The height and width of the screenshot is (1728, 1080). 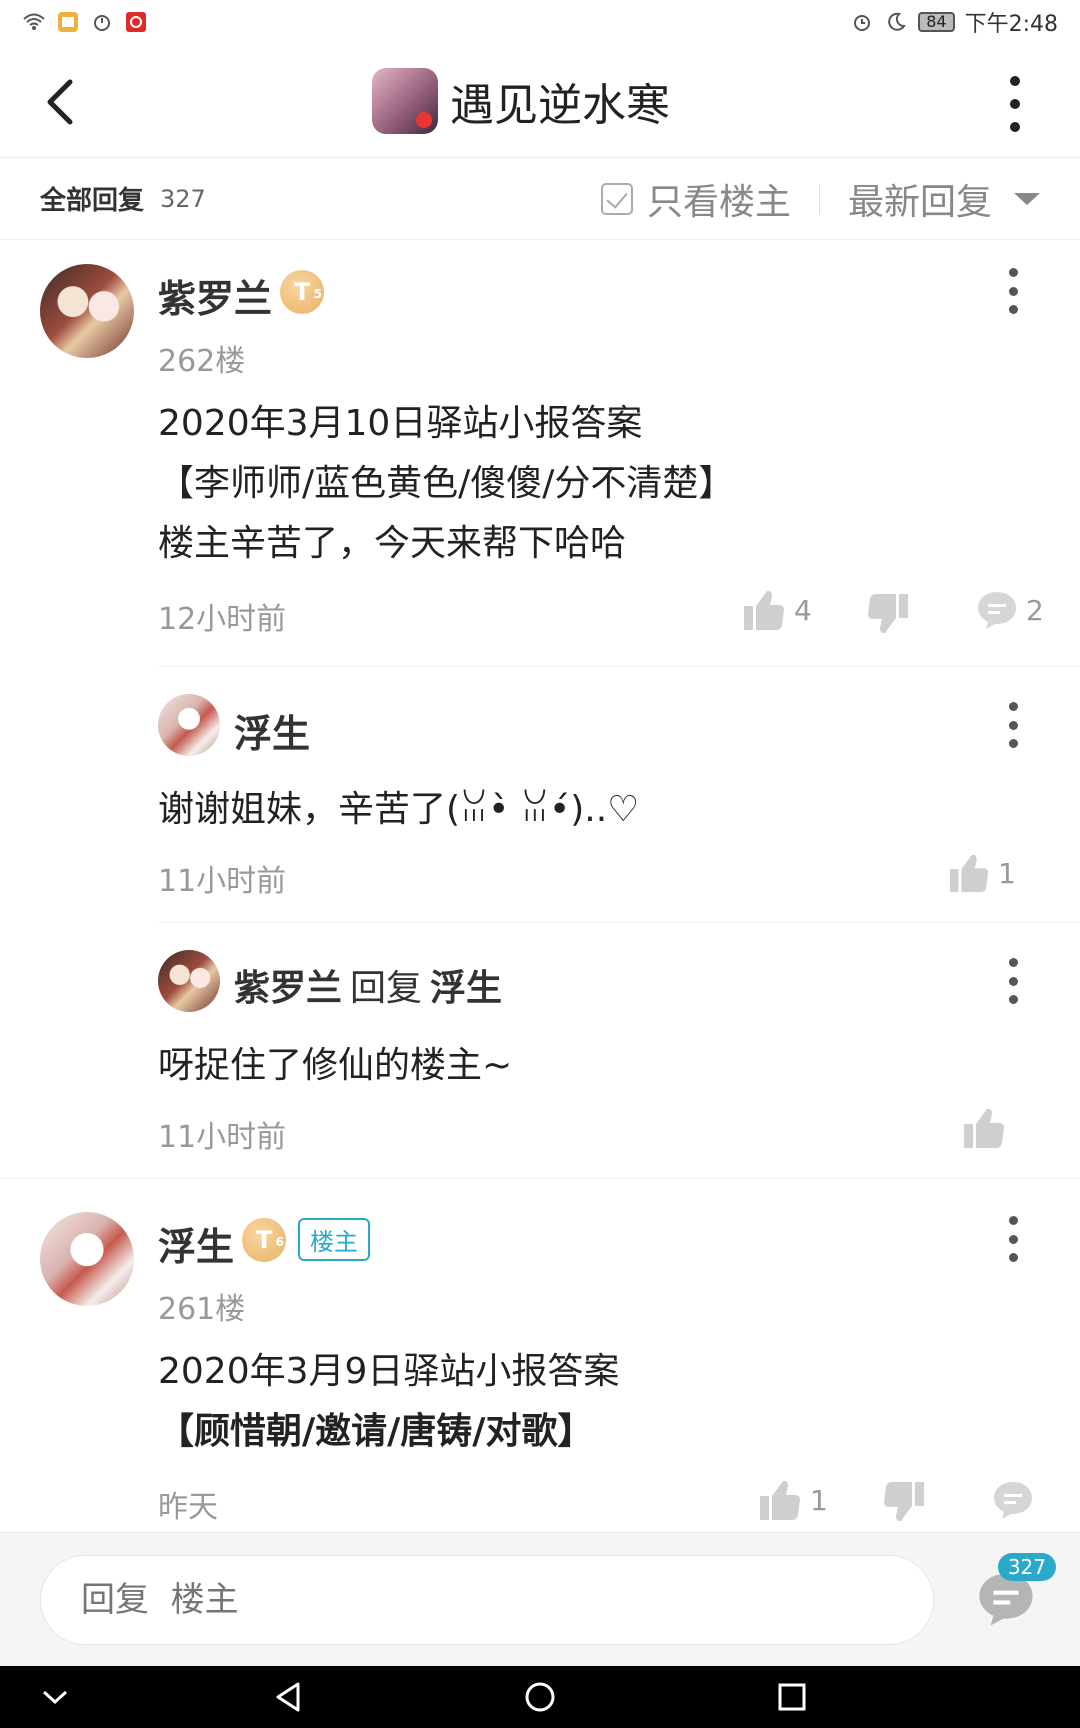 I want to click on reply-word: 回复, so click(x=386, y=988).